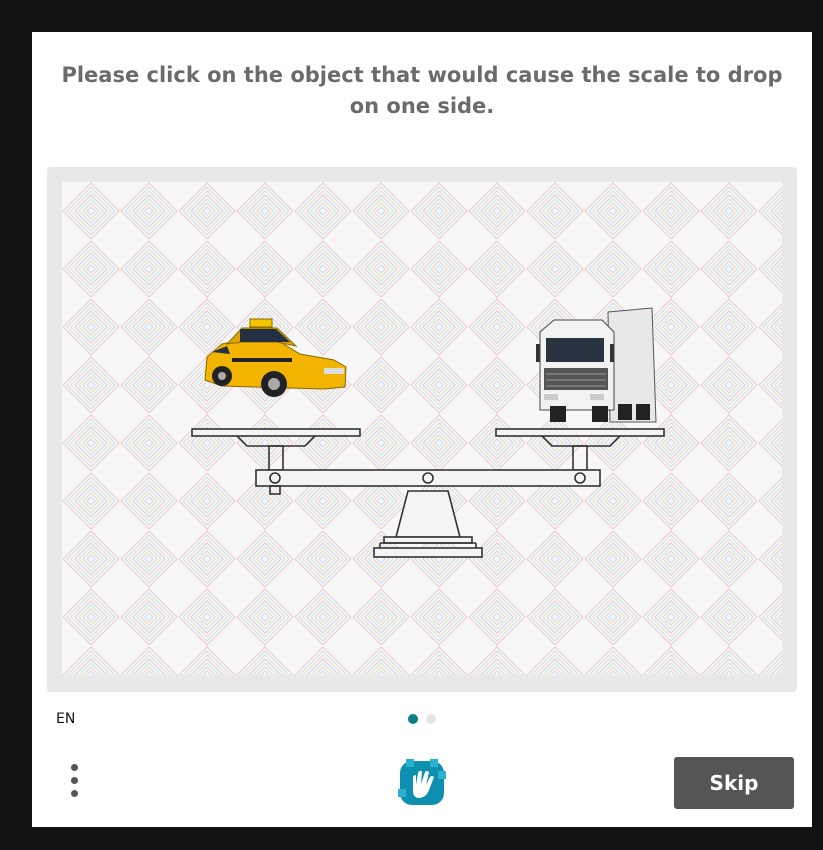 This screenshot has height=850, width=823. I want to click on vertical-ellipsis-icon, so click(74, 781).